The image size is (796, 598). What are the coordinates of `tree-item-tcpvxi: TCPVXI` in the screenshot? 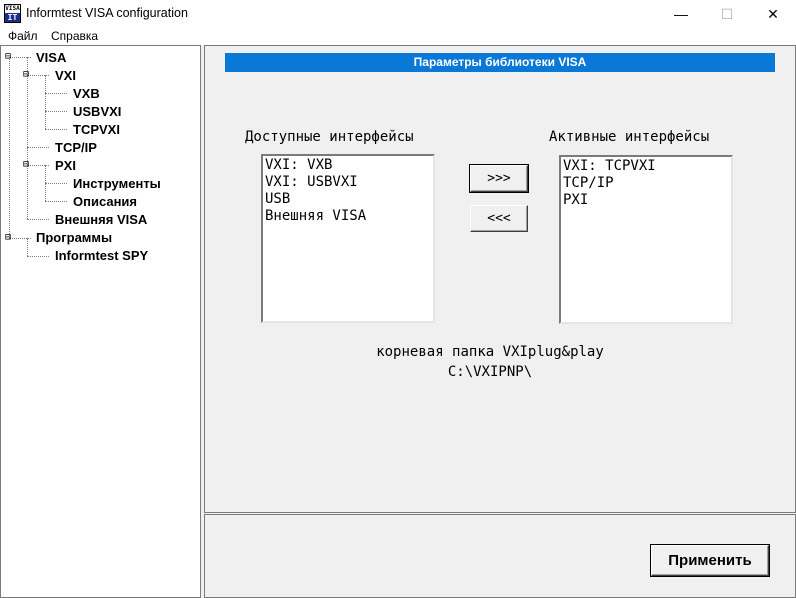 It's located at (96, 129).